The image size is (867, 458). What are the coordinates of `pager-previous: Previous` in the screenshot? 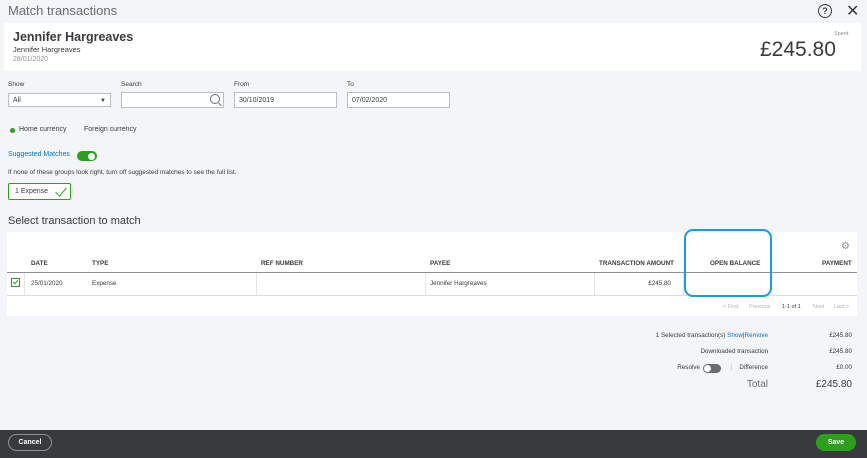 It's located at (759, 307).